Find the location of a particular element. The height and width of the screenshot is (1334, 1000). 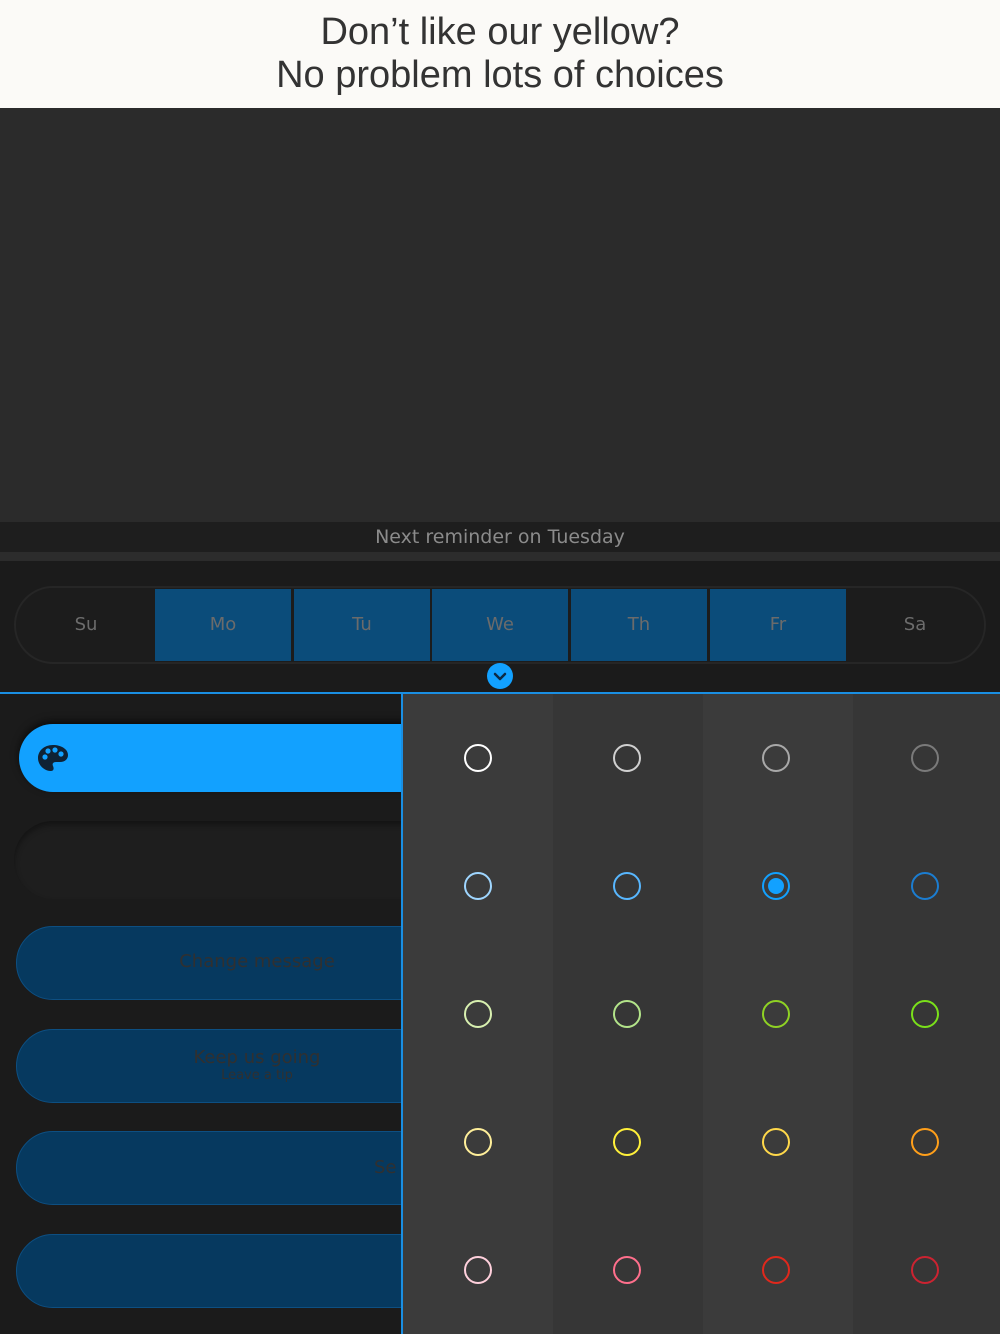

selected-indicator-dot is located at coordinates (776, 886).